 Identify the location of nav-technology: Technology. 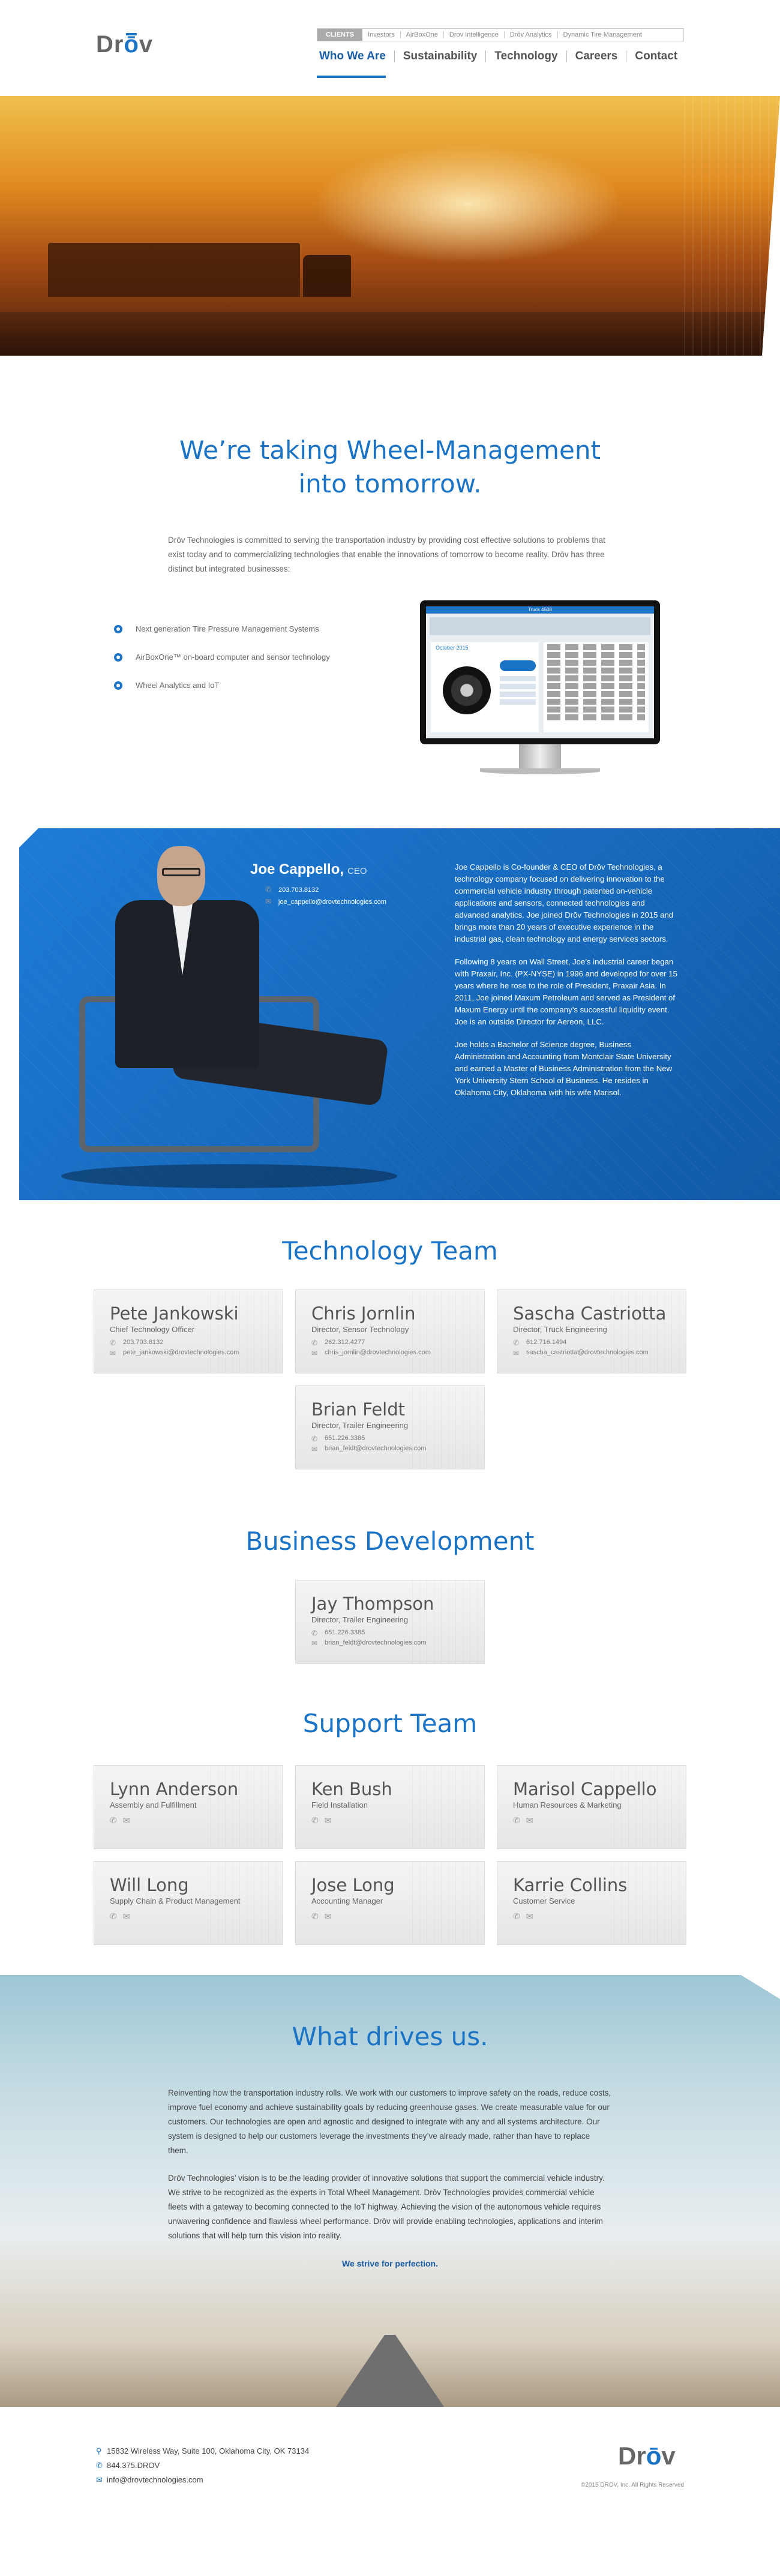
(526, 56).